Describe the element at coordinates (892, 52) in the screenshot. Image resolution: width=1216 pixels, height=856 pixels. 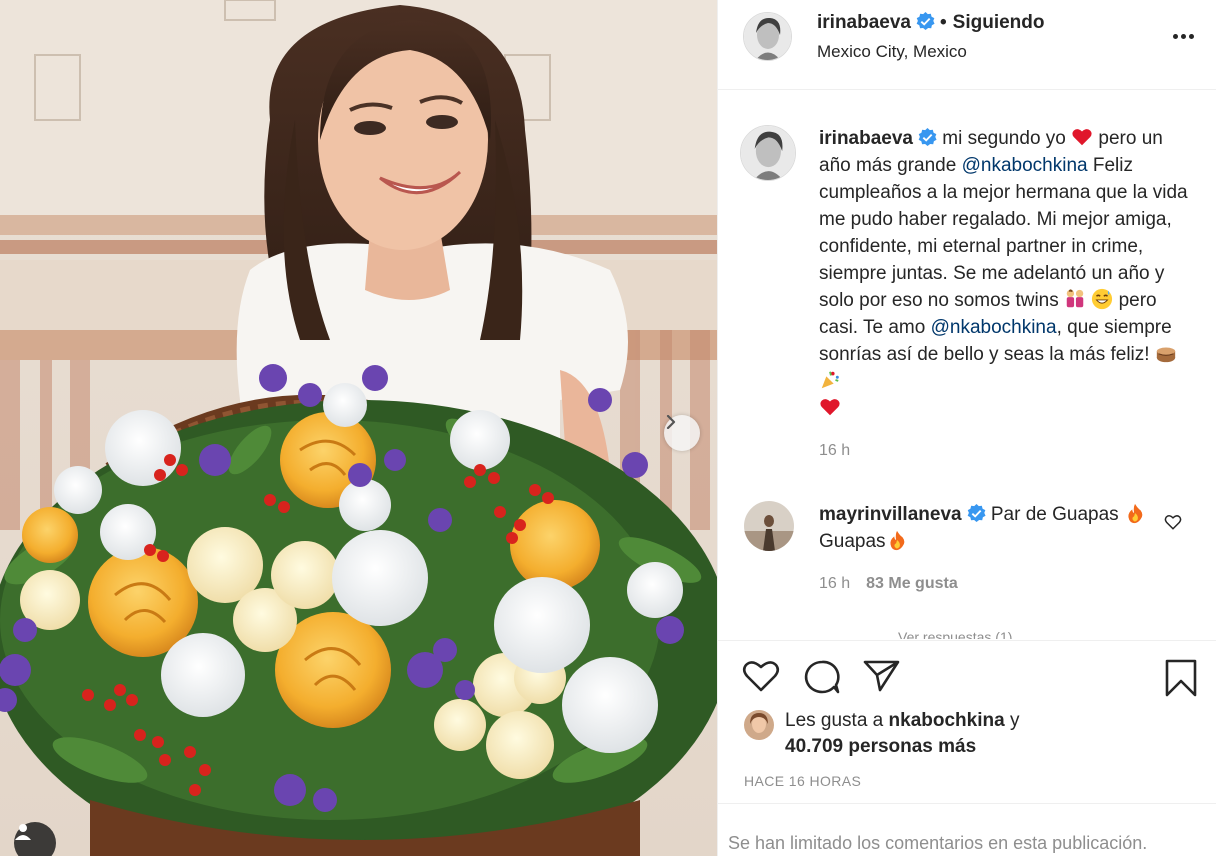
I see `post-location: Mexico City, Mexico` at that location.